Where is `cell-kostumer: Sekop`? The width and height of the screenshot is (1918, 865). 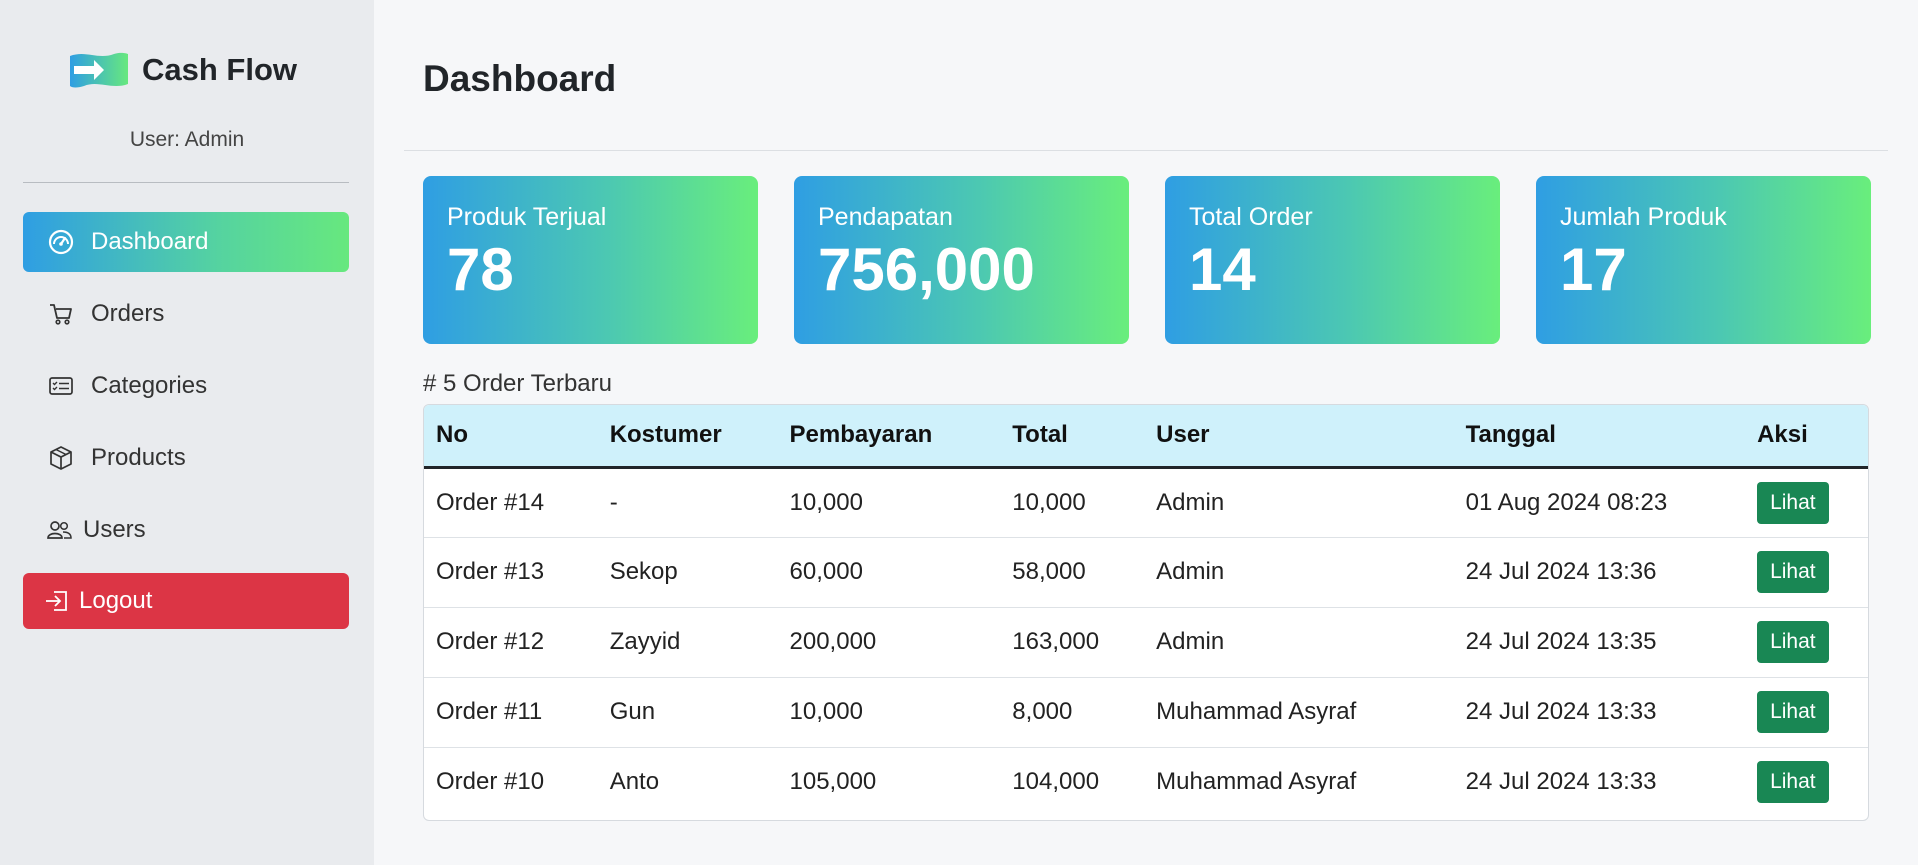 cell-kostumer: Sekop is located at coordinates (687, 572).